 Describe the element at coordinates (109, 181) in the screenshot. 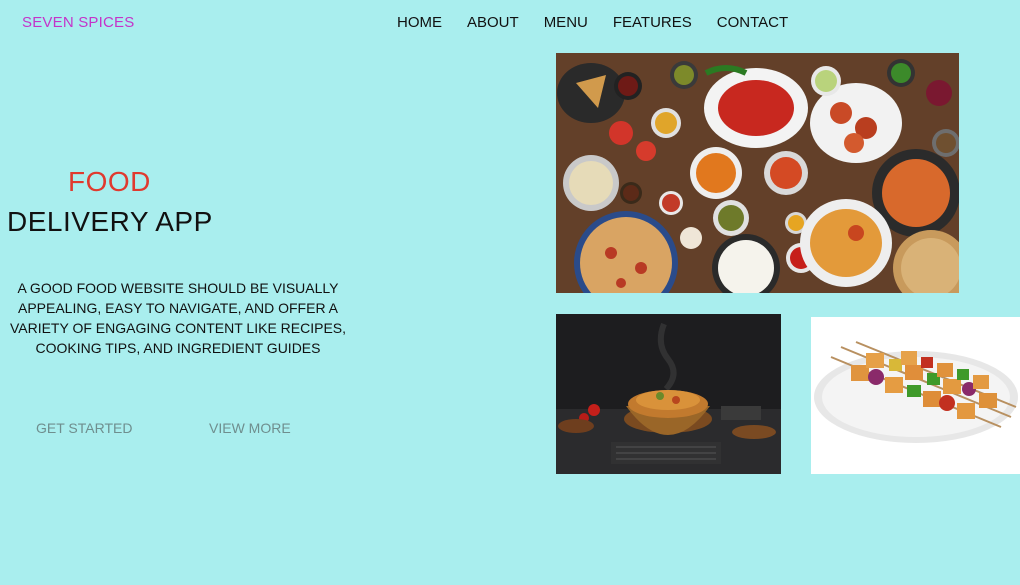

I see `hero-title-accent: FOOD` at that location.